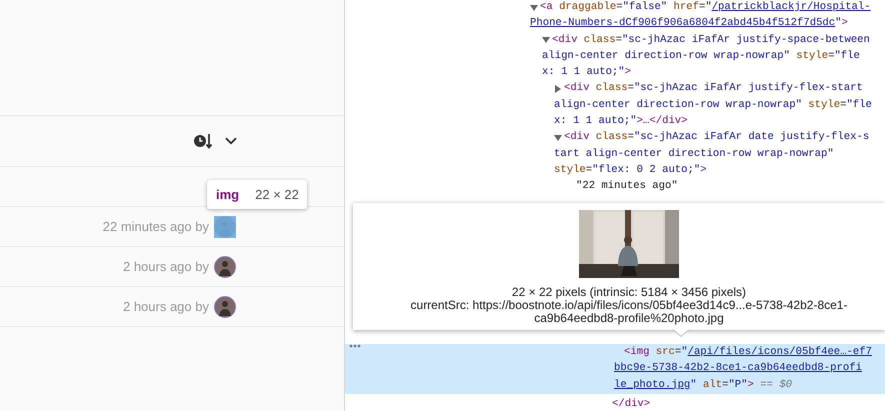 This screenshot has height=411, width=885. What do you see at coordinates (689, 24) in the screenshot?
I see `code-line: Phone-Numbers-dCf906f906a6804f2abd45b4f512f7d5dc">` at bounding box center [689, 24].